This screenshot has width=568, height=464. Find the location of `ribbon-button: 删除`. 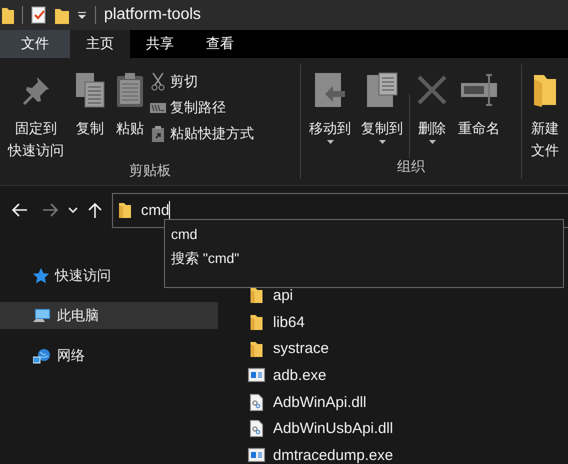

ribbon-button: 删除 is located at coordinates (432, 107).